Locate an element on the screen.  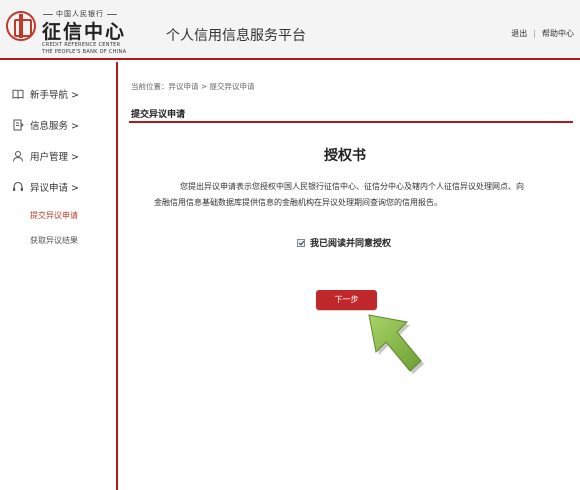
sidebar-item-newbie-guide: 新手导航 > is located at coordinates (45, 94).